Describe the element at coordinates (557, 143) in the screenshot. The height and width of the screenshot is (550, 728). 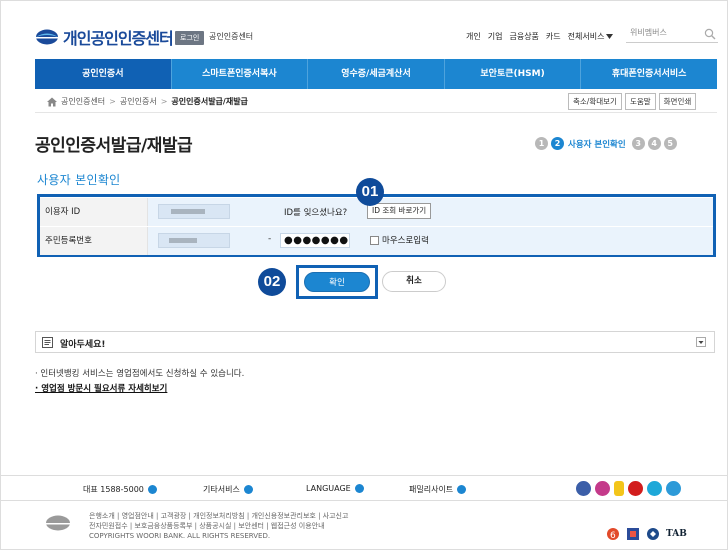
I see `step-2-current: 2` at that location.